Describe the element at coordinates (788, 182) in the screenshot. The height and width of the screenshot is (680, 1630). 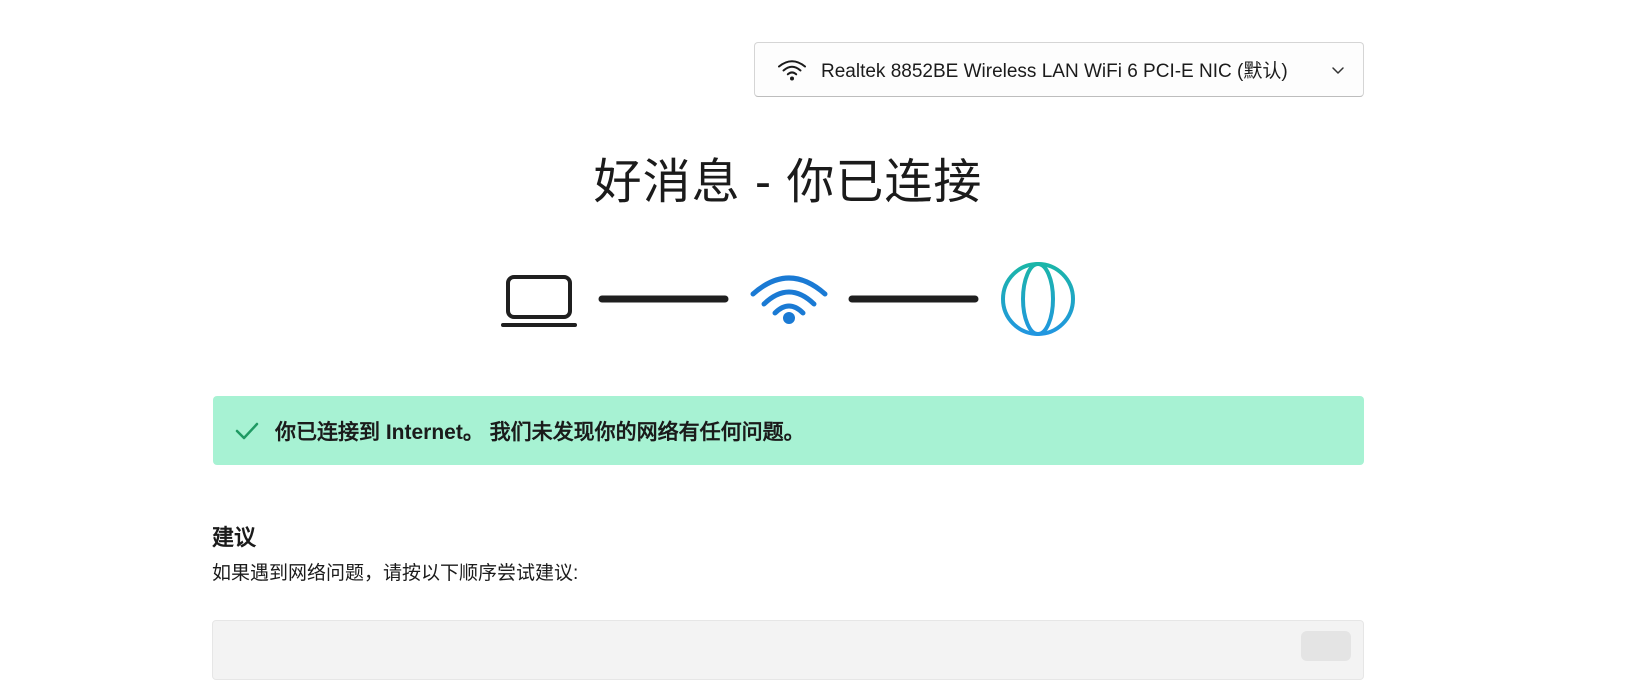
I see `page-title: 好消息 - 你已连接` at that location.